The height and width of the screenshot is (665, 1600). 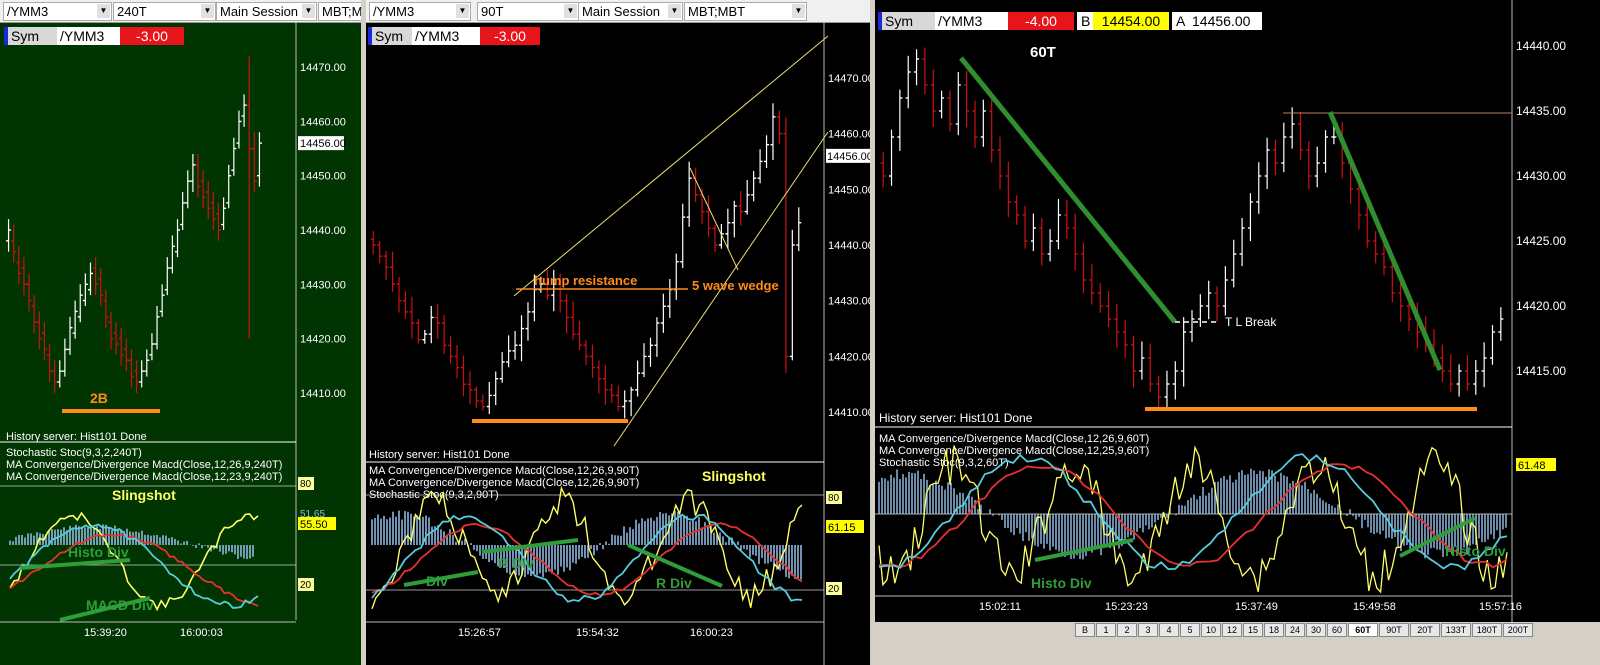 What do you see at coordinates (1363, 630) in the screenshot?
I see `interval-tab: 60T` at bounding box center [1363, 630].